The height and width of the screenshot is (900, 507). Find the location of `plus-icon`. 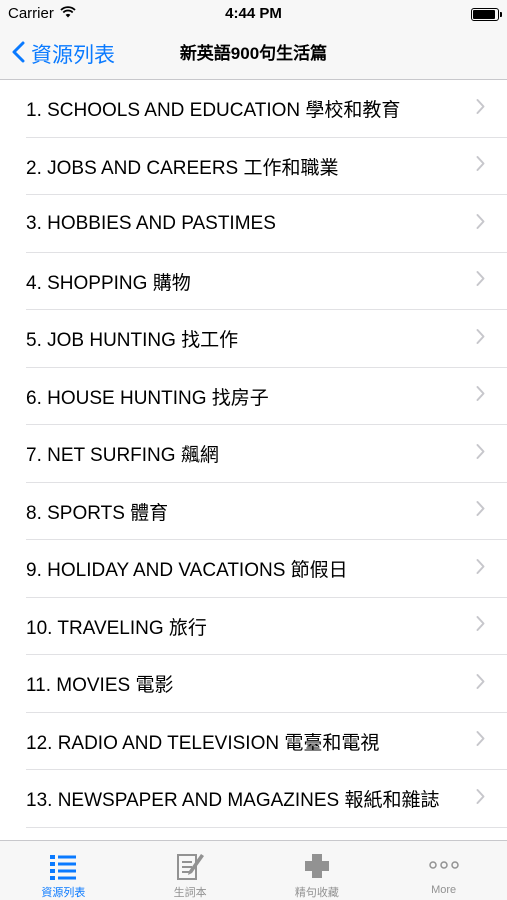

plus-icon is located at coordinates (317, 866).